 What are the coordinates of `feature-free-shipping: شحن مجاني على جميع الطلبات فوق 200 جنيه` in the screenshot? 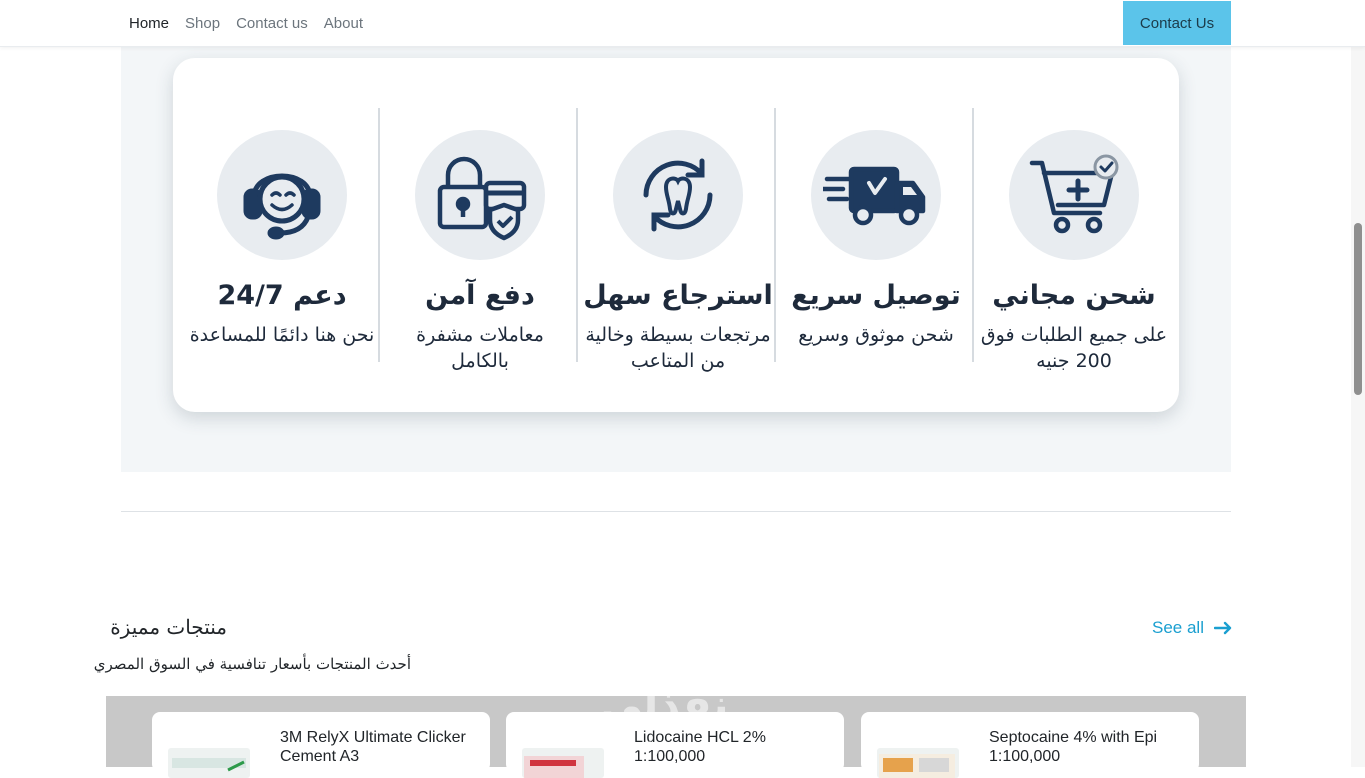 It's located at (1074, 235).